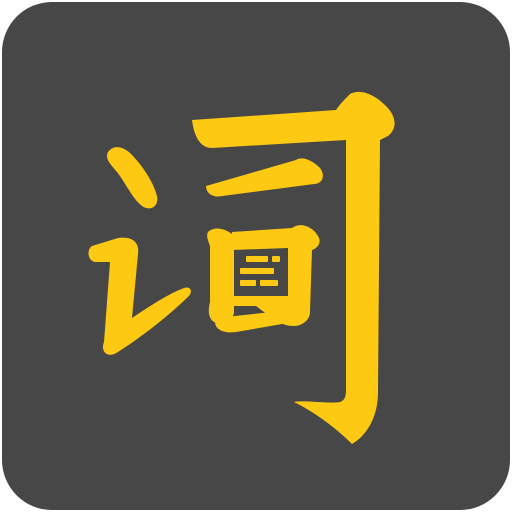 The height and width of the screenshot is (512, 512). I want to click on text-lines-icon, so click(260, 271).